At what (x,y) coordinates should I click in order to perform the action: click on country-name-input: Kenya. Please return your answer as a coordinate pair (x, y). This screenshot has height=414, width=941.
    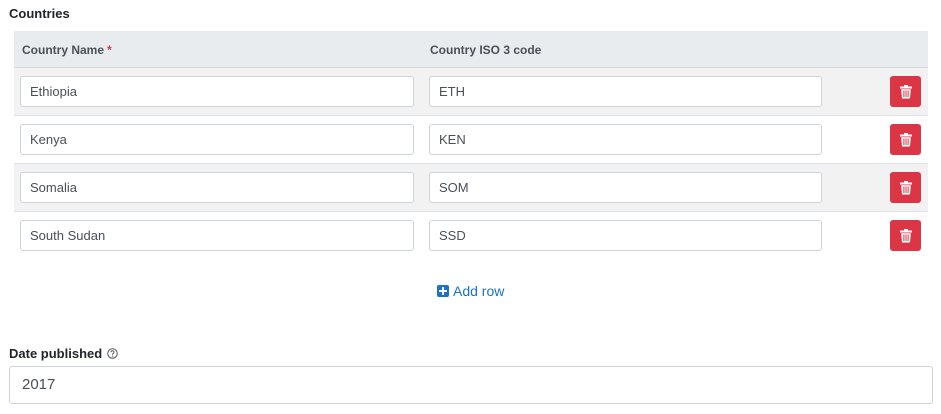
    Looking at the image, I should click on (217, 139).